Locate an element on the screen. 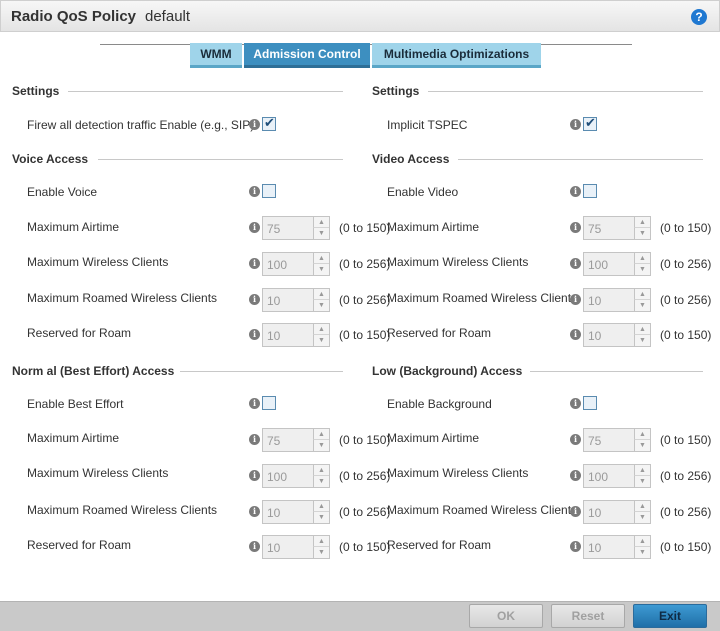 The image size is (720, 631). left-settings-title: Settings is located at coordinates (36, 91).